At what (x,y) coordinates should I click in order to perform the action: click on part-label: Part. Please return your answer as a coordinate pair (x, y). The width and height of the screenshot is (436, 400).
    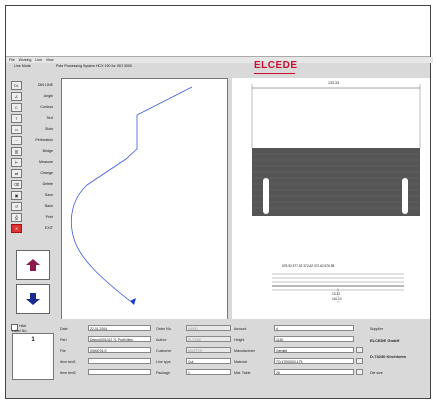
    Looking at the image, I should click on (63, 340).